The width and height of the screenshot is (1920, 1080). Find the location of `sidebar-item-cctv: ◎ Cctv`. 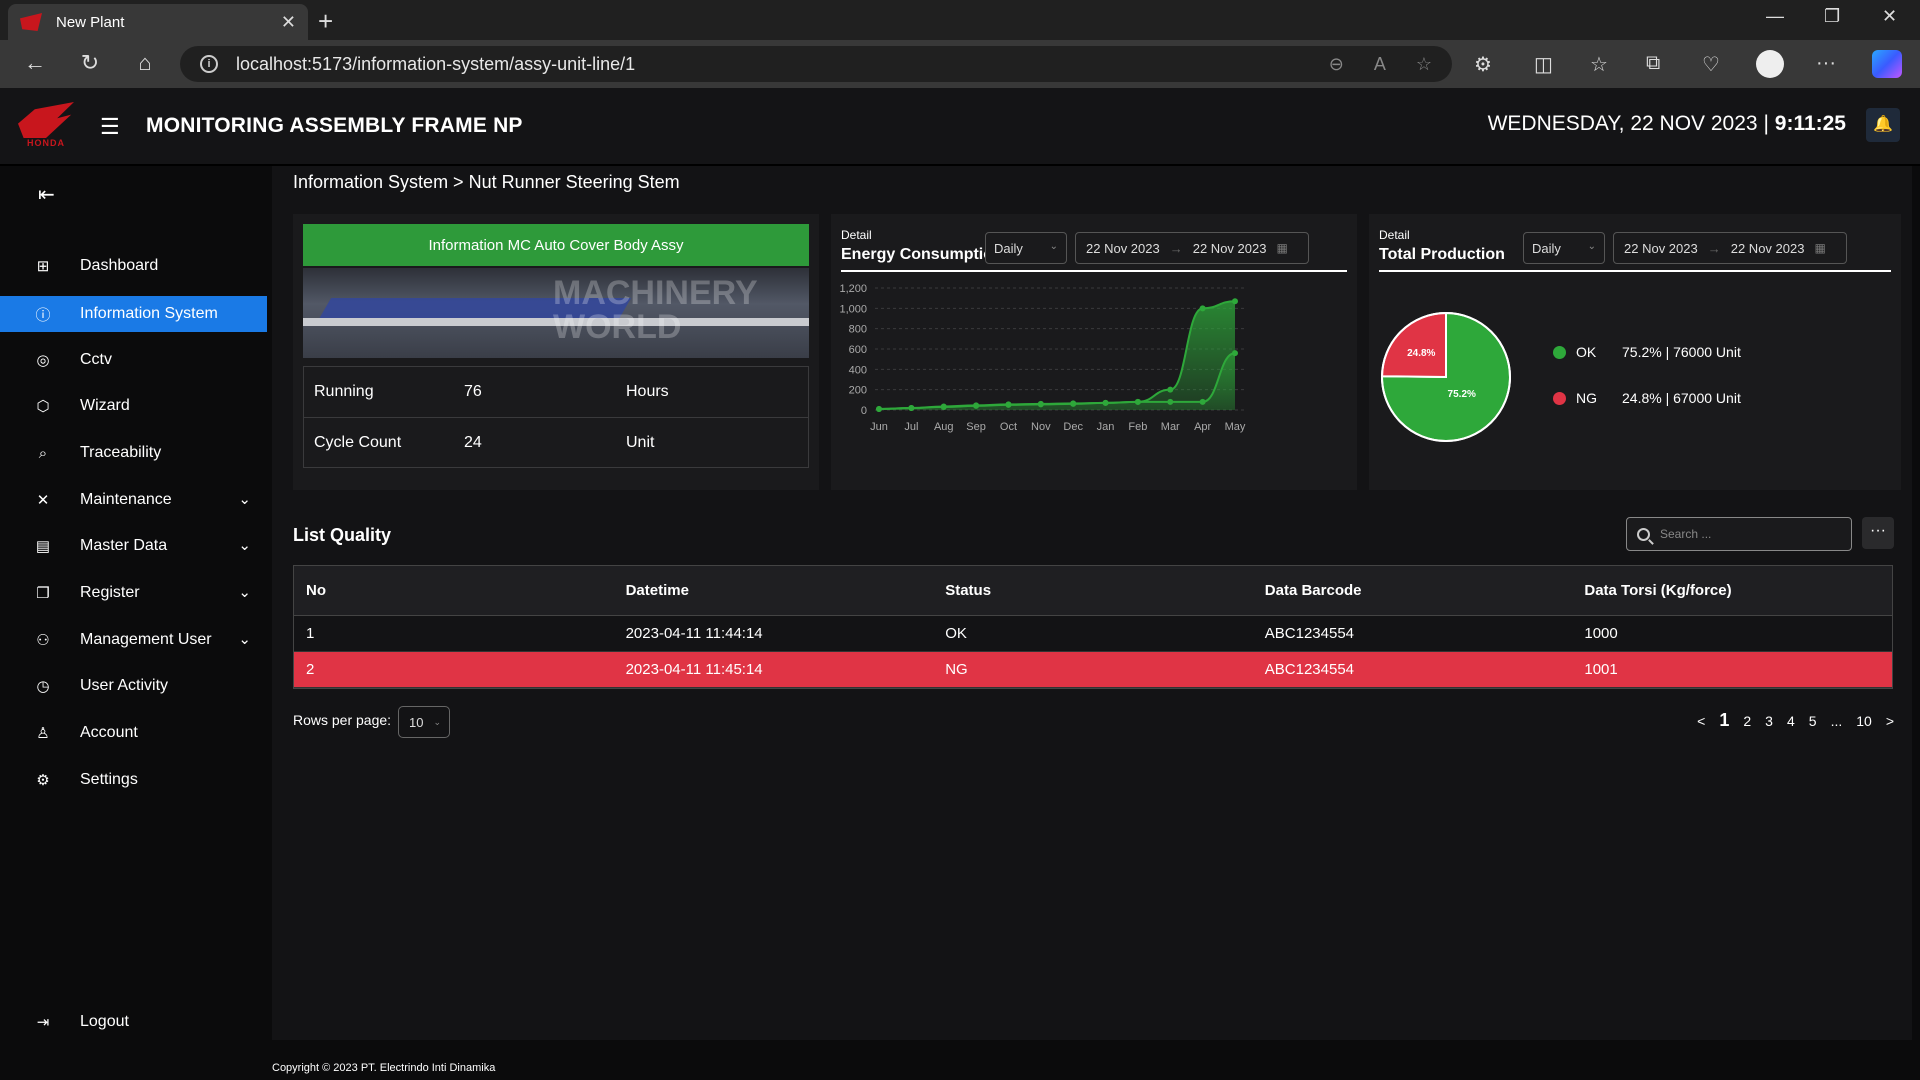

sidebar-item-cctv: ◎ Cctv is located at coordinates (133, 360).